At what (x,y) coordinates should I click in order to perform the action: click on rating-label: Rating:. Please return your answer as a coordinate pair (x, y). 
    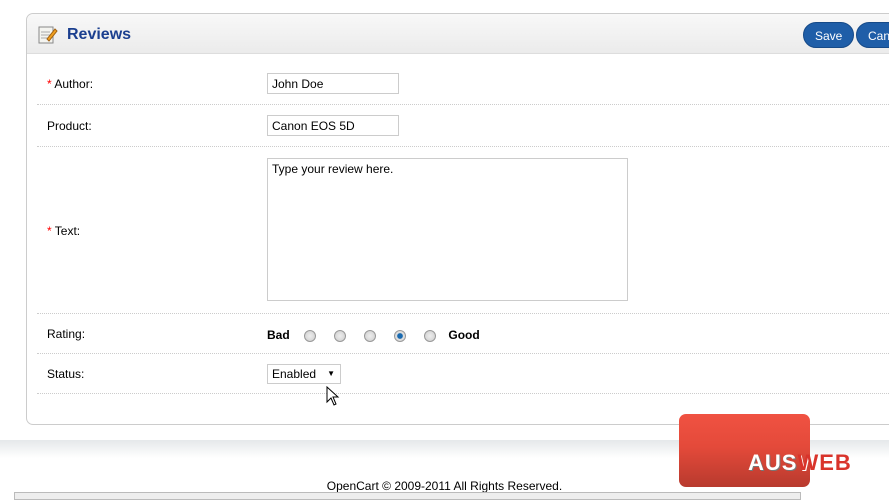
    Looking at the image, I should click on (66, 334).